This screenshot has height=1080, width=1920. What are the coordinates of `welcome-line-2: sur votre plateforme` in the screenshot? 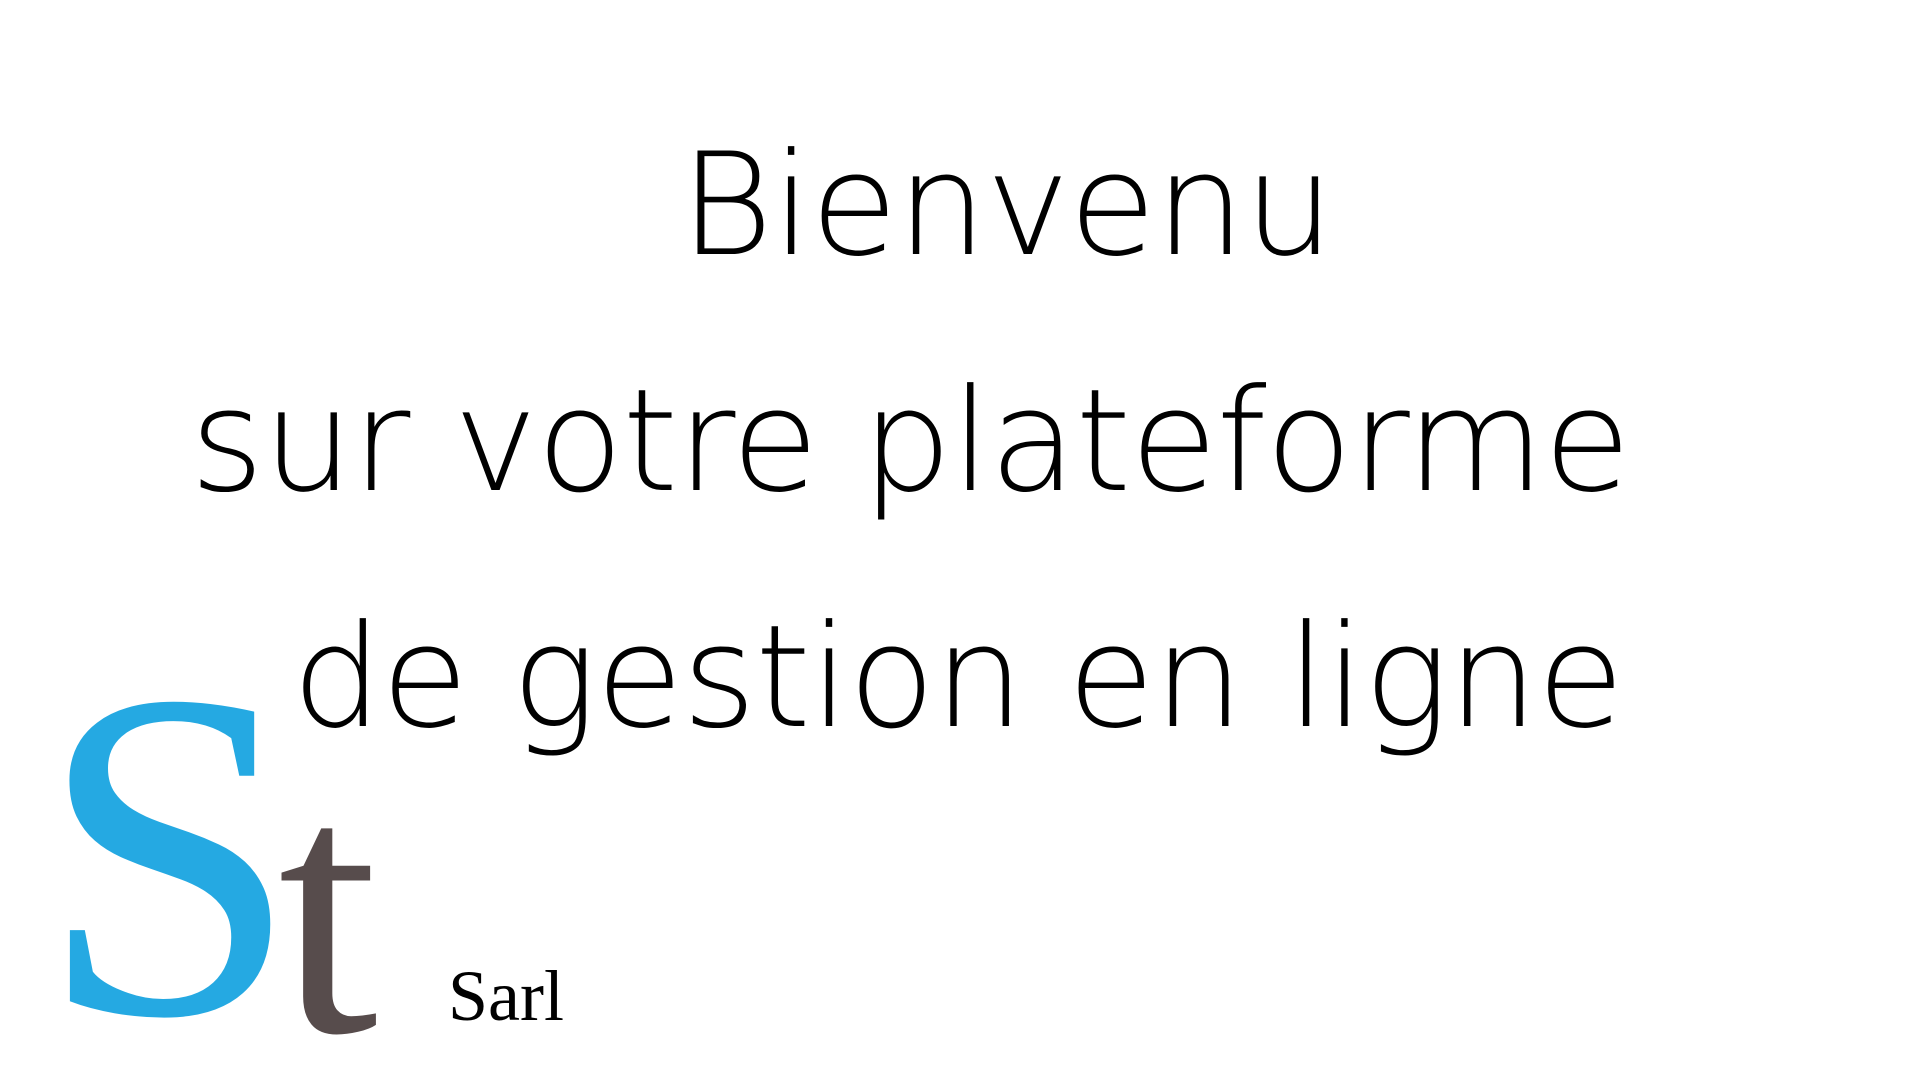 It's located at (910, 441).